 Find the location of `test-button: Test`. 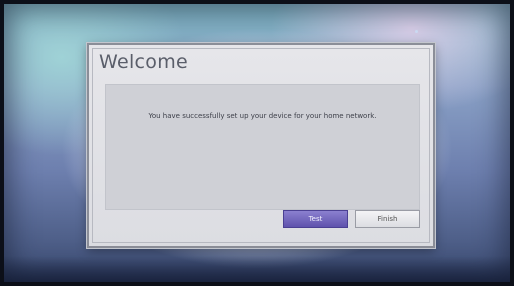

test-button: Test is located at coordinates (315, 219).